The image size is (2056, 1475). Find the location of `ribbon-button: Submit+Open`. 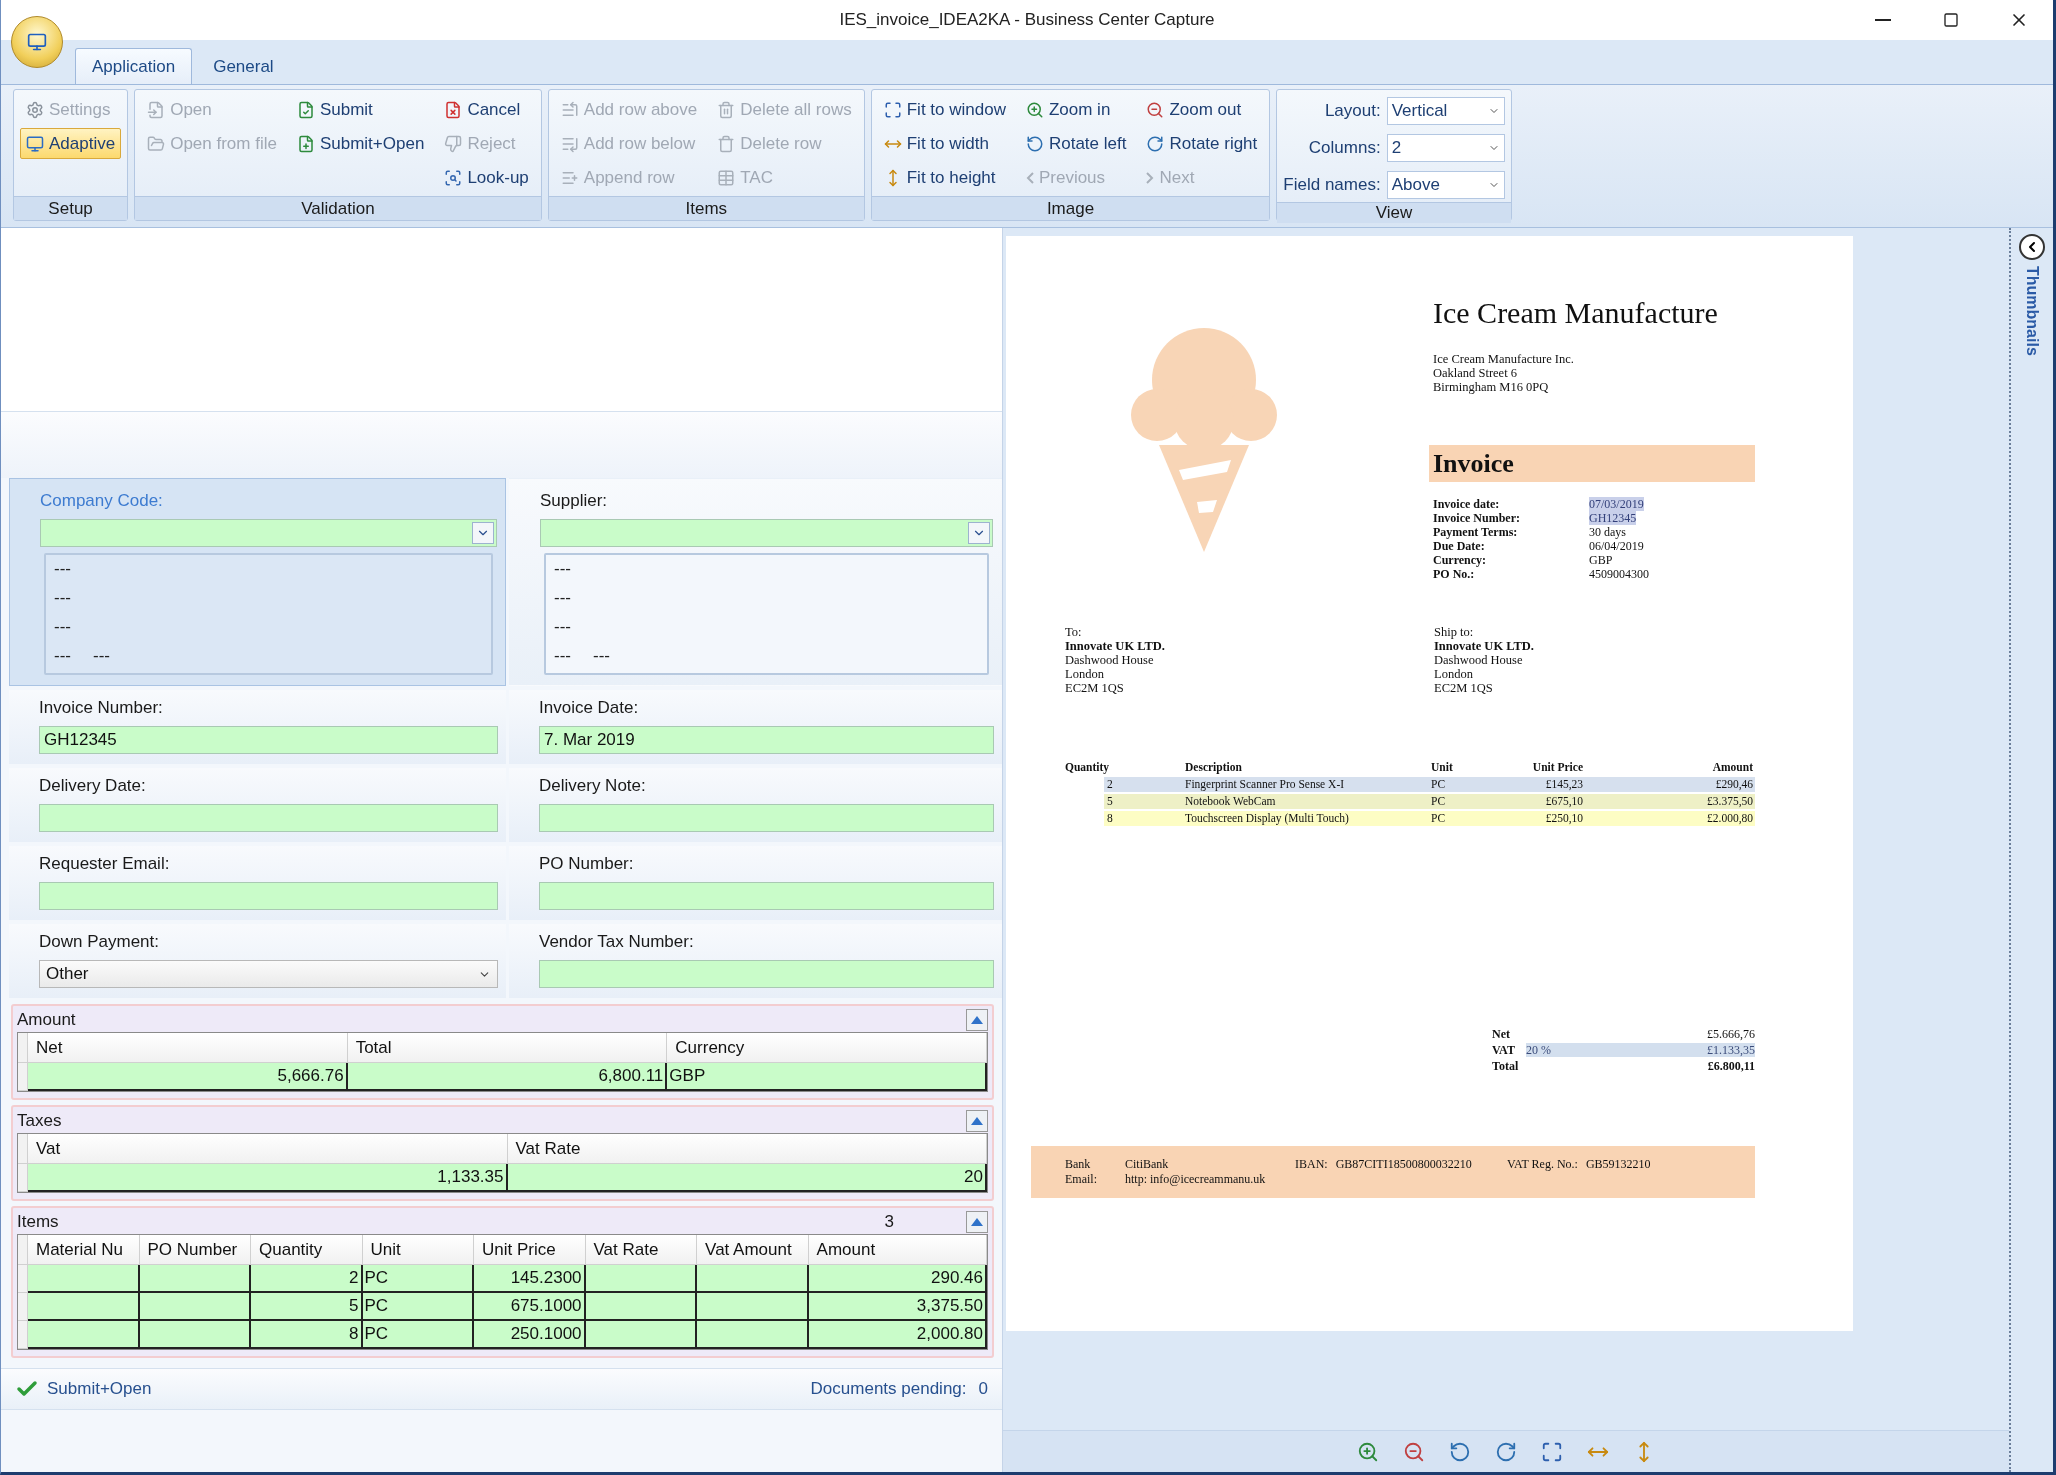

ribbon-button: Submit+Open is located at coordinates (360, 143).